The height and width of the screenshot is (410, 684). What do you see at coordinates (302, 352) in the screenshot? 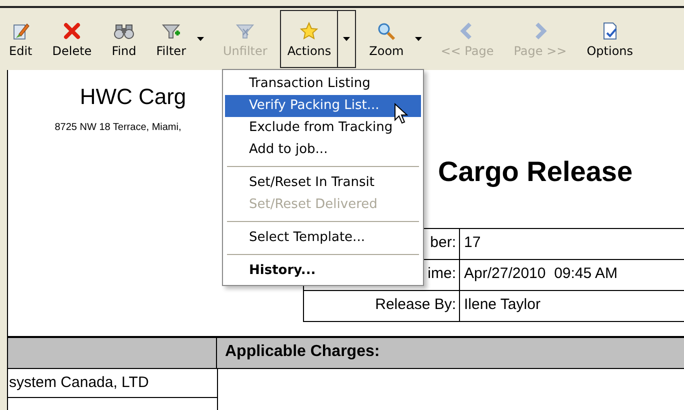
I see `charges-heading: Applicable Charges:` at bounding box center [302, 352].